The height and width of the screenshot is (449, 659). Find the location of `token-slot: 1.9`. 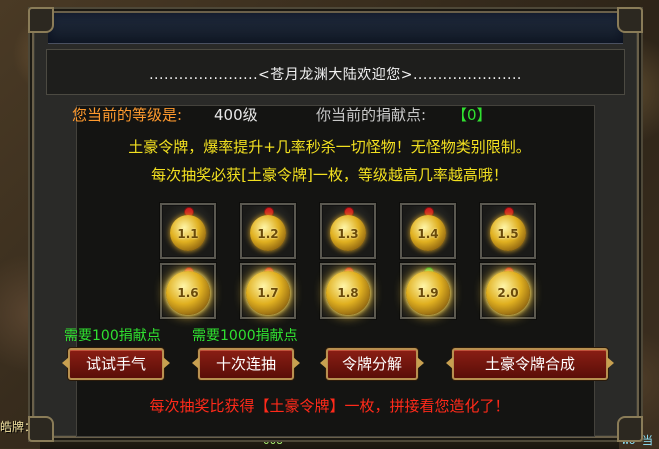

token-slot: 1.9 is located at coordinates (428, 291).